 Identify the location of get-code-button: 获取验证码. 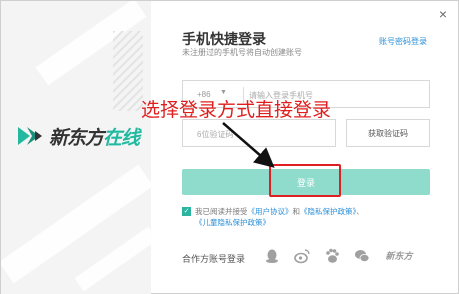
(388, 133).